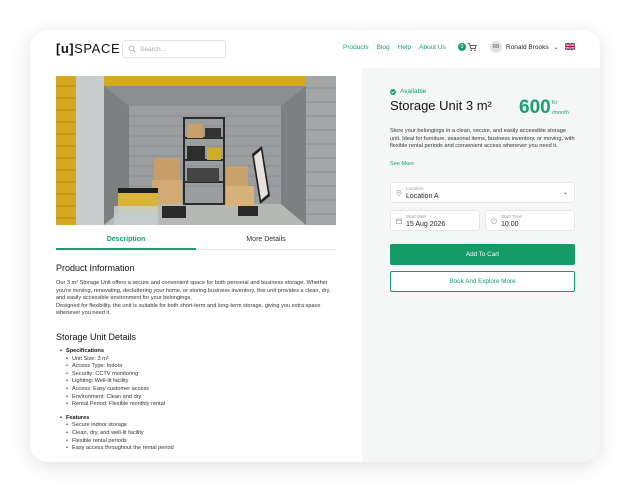 The image size is (630, 492). What do you see at coordinates (132, 49) in the screenshot?
I see `search-icon` at bounding box center [132, 49].